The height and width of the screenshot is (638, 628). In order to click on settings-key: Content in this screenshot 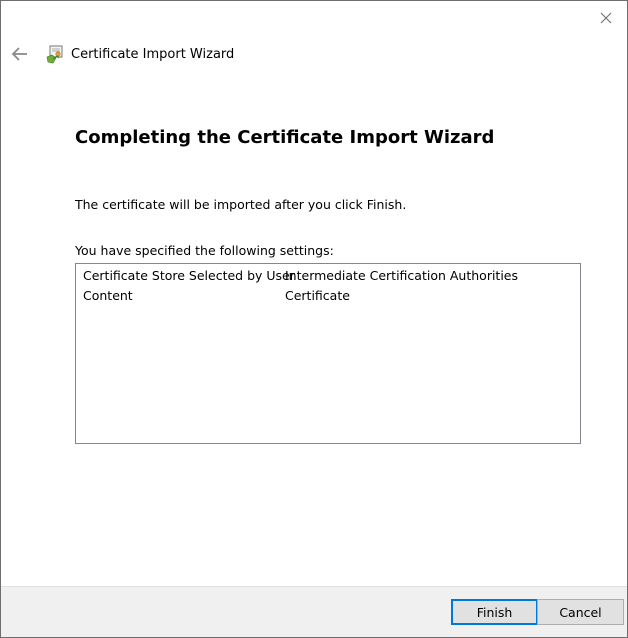, I will do `click(108, 295)`.